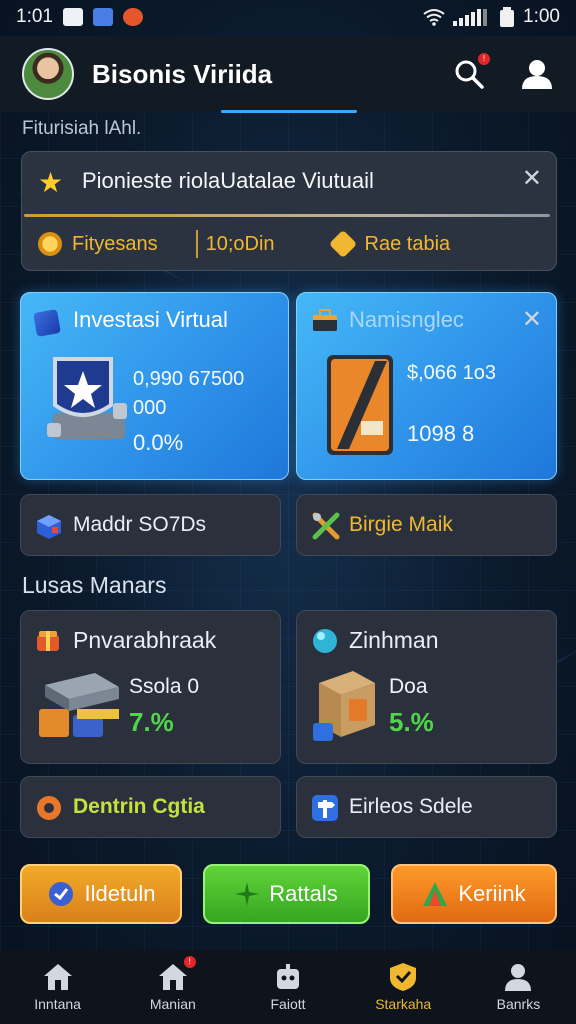 This screenshot has width=576, height=1024. Describe the element at coordinates (164, 686) in the screenshot. I see `card-label: Ssola 0` at that location.